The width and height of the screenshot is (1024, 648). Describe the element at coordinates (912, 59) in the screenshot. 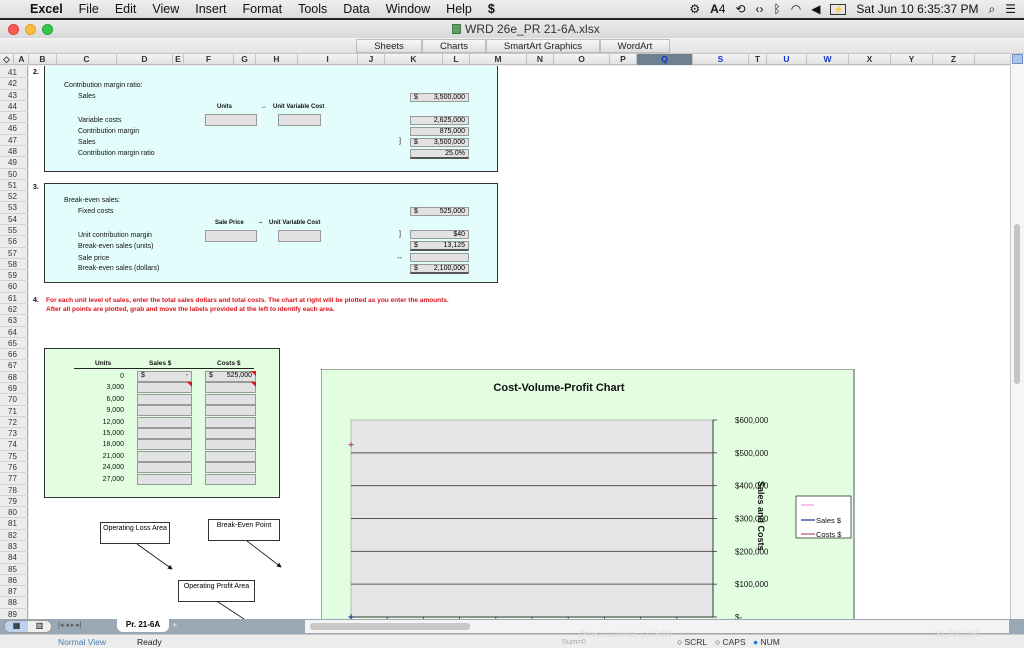

I see `column-header-y: Y` at that location.